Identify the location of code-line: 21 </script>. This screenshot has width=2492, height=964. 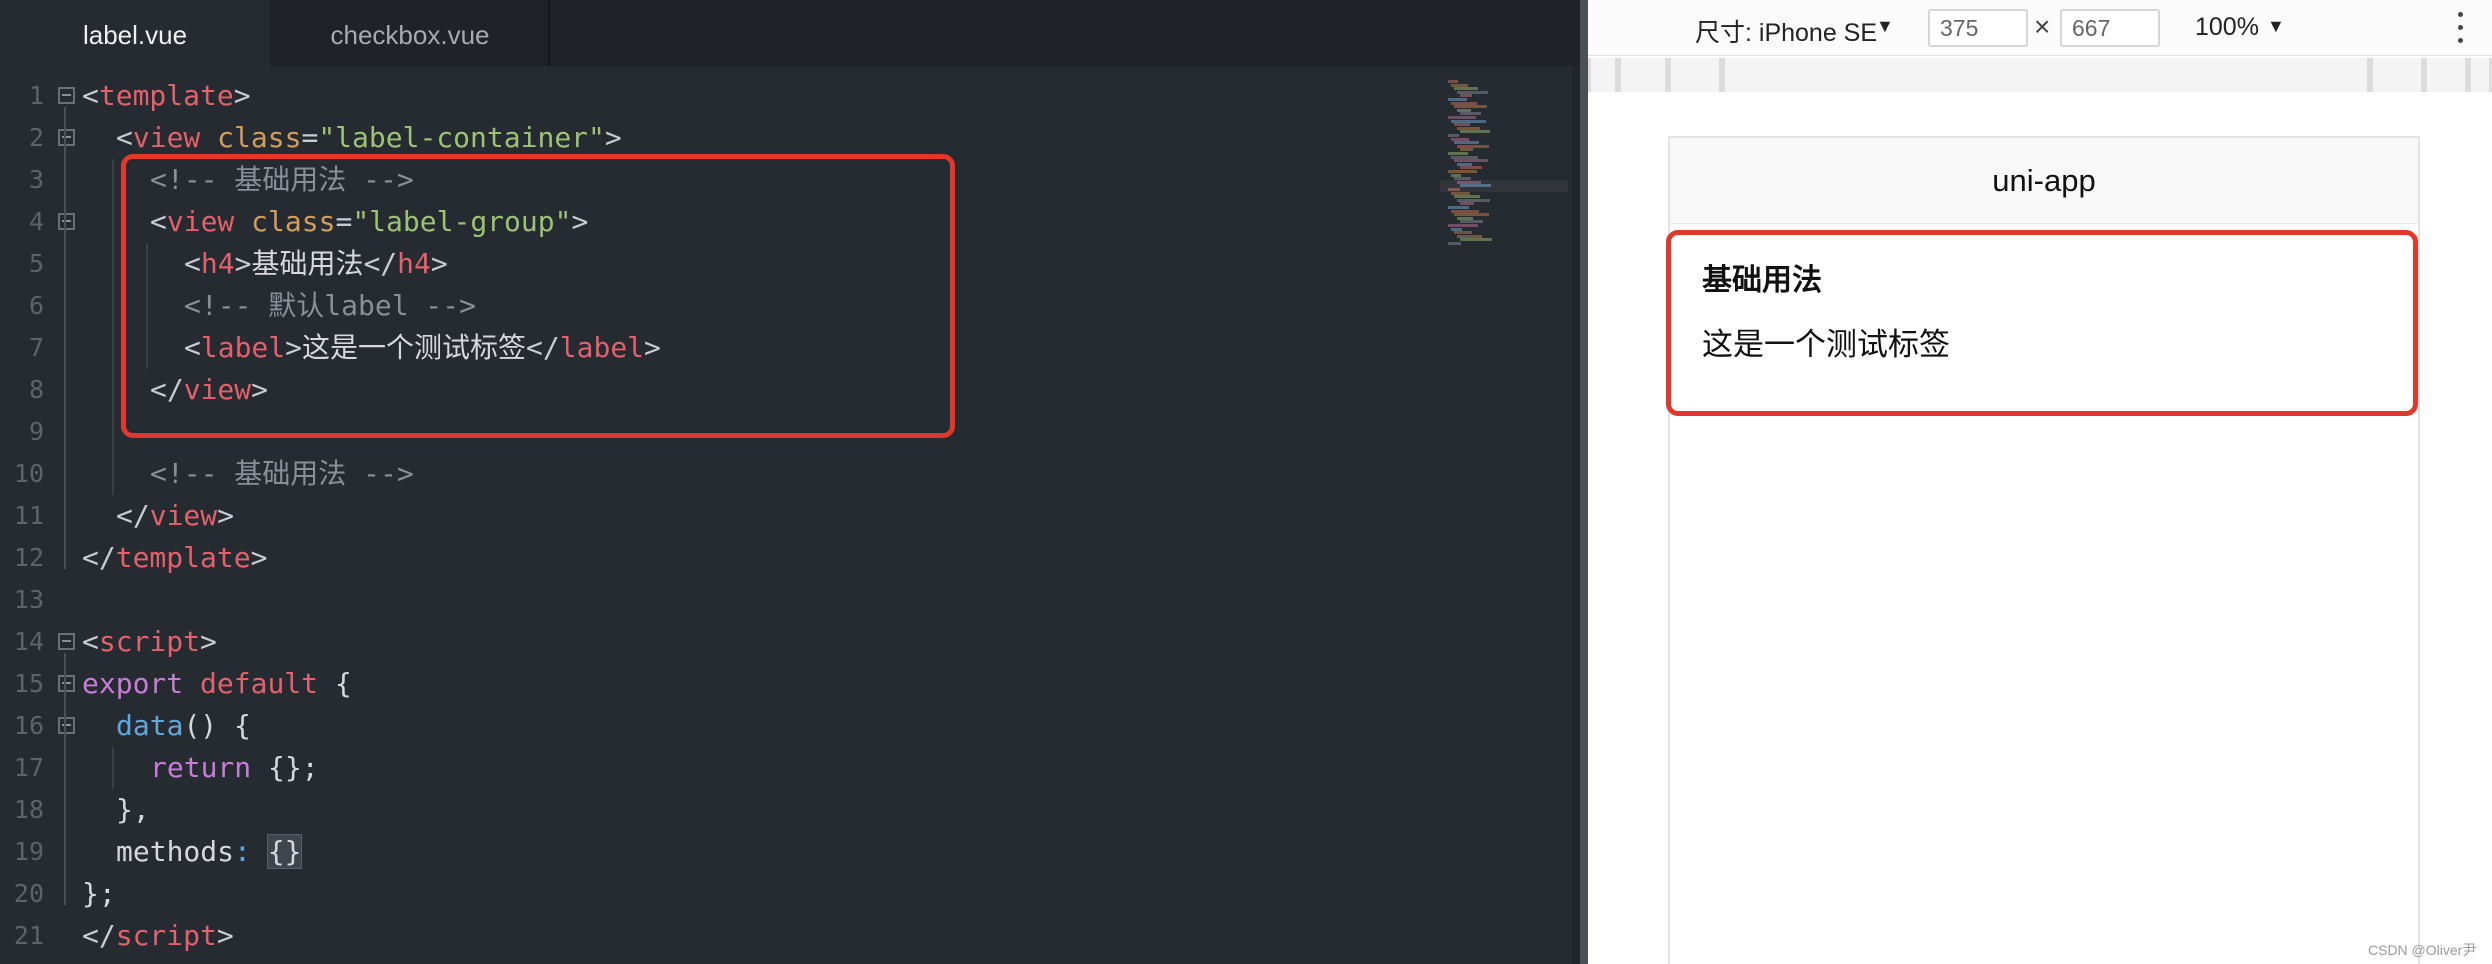
(720, 936).